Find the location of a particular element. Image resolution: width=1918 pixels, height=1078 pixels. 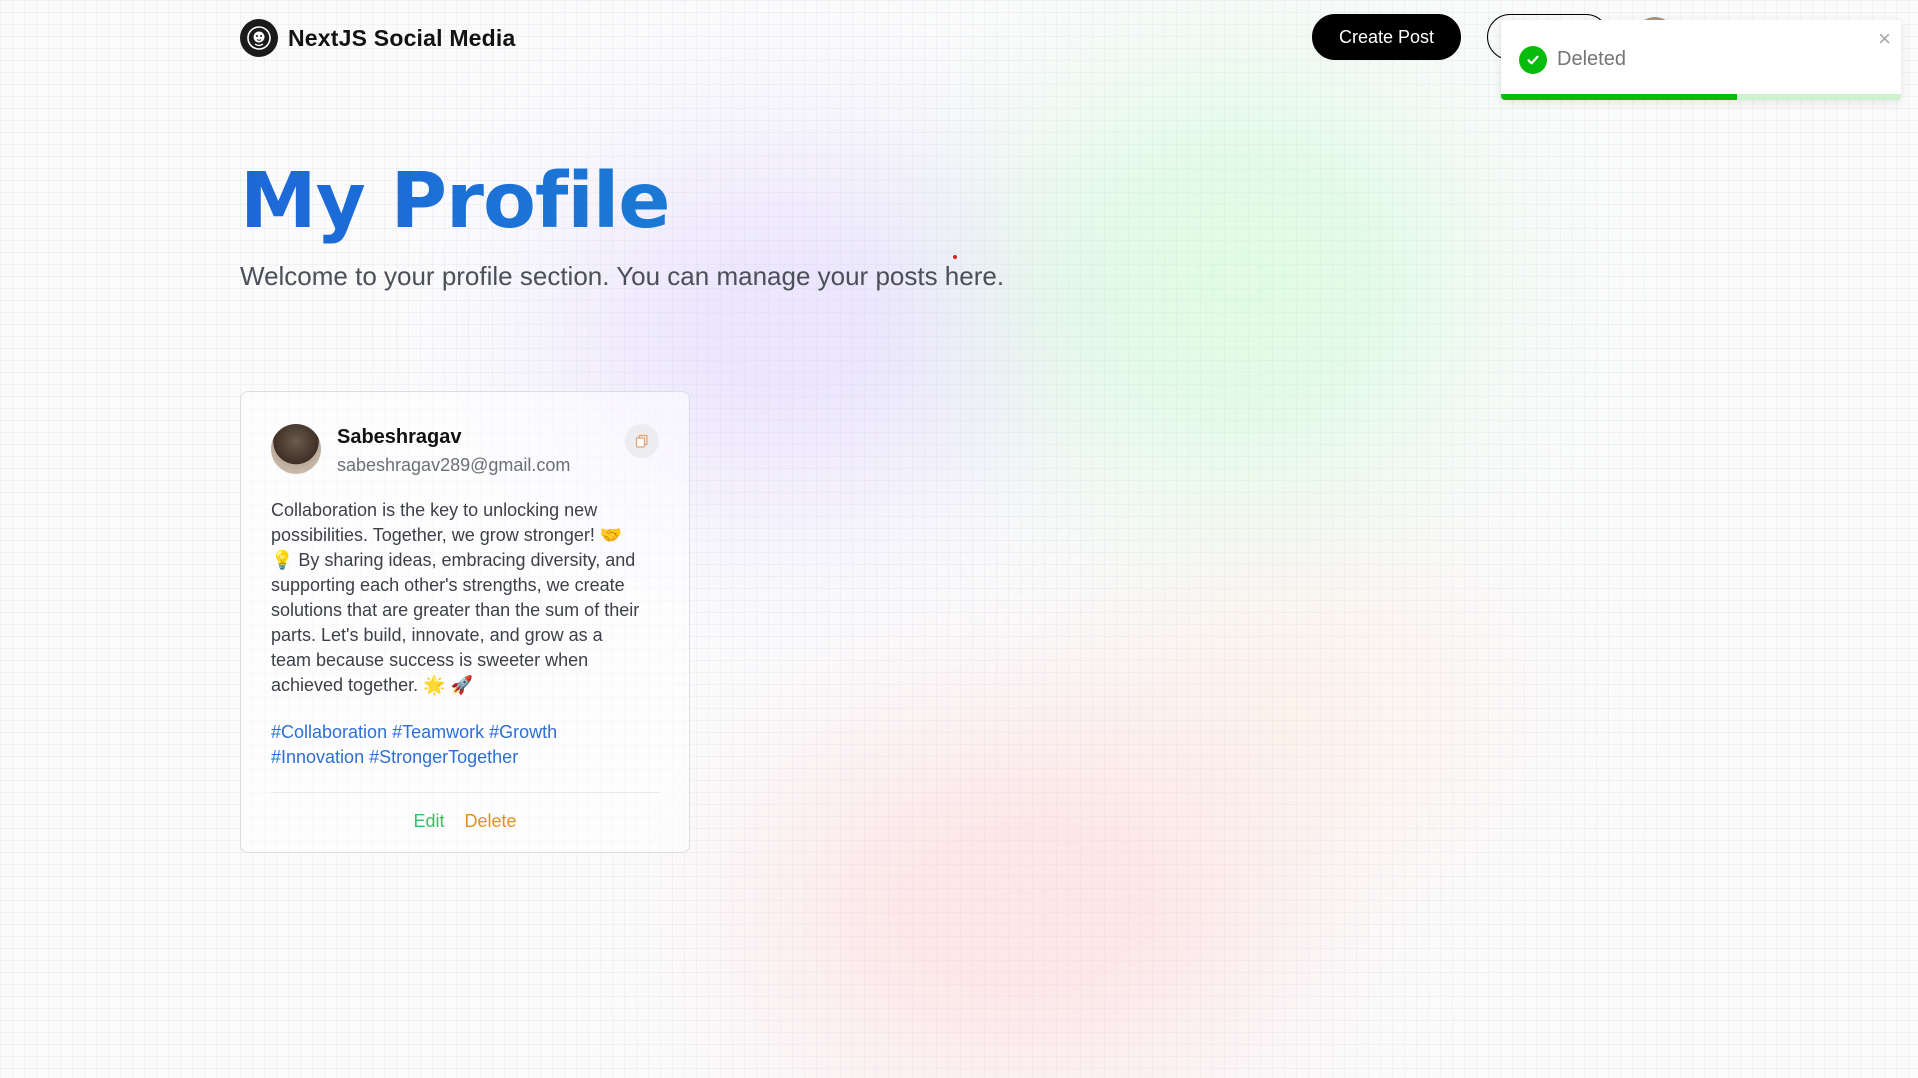

toast-progress-bar is located at coordinates (1619, 97).